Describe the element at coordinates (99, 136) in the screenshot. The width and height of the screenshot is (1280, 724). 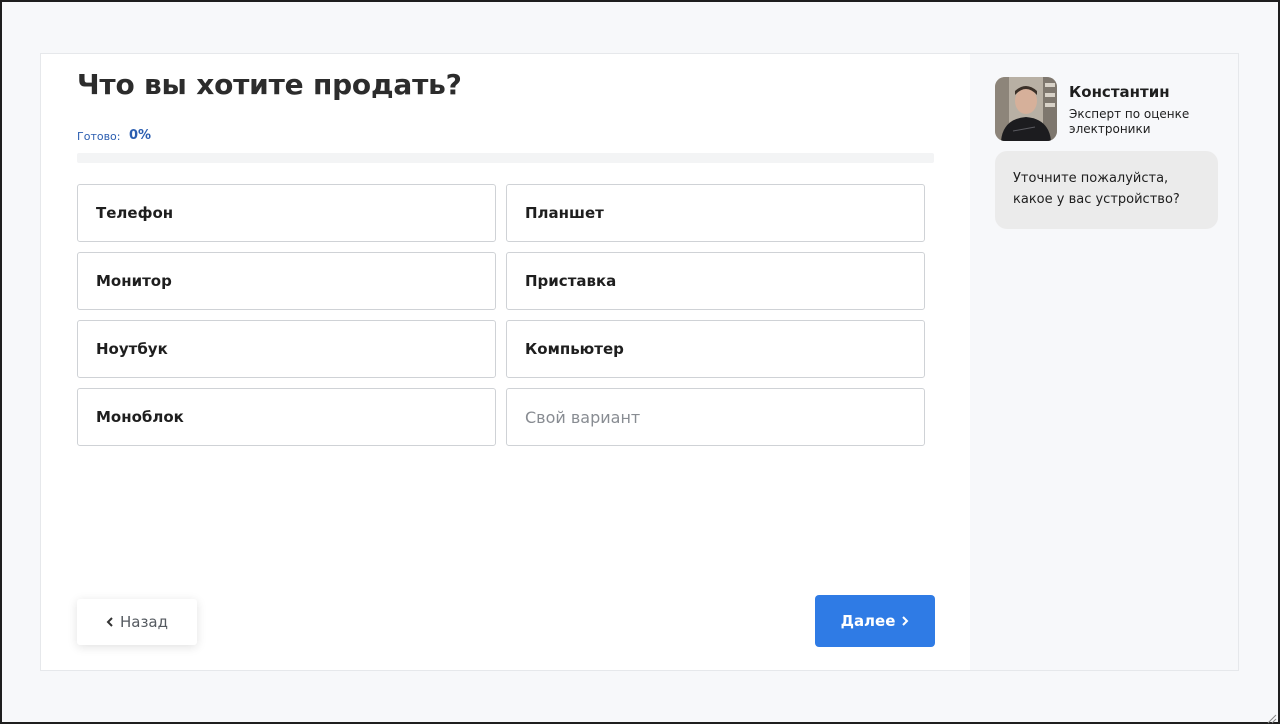
I see `progress-label: Готово:` at that location.